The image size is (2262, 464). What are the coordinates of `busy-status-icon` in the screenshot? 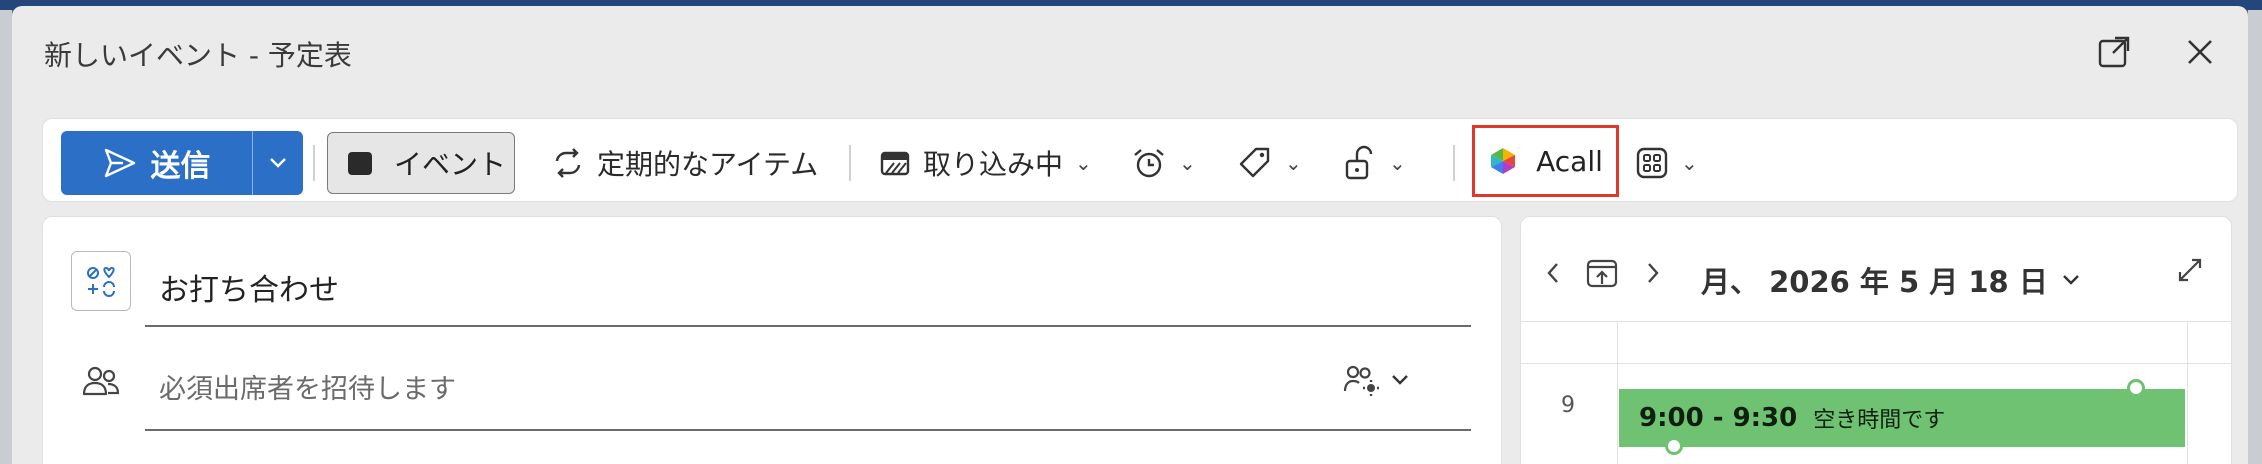 It's located at (895, 163).